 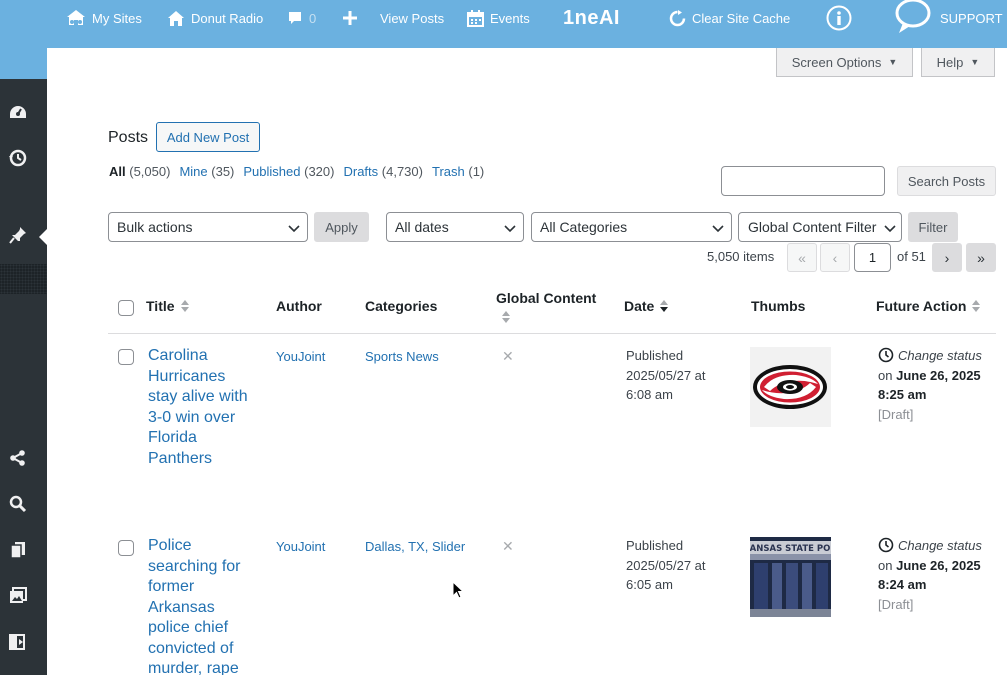 What do you see at coordinates (844, 62) in the screenshot?
I see `screen-options-button: Screen Options ▼` at bounding box center [844, 62].